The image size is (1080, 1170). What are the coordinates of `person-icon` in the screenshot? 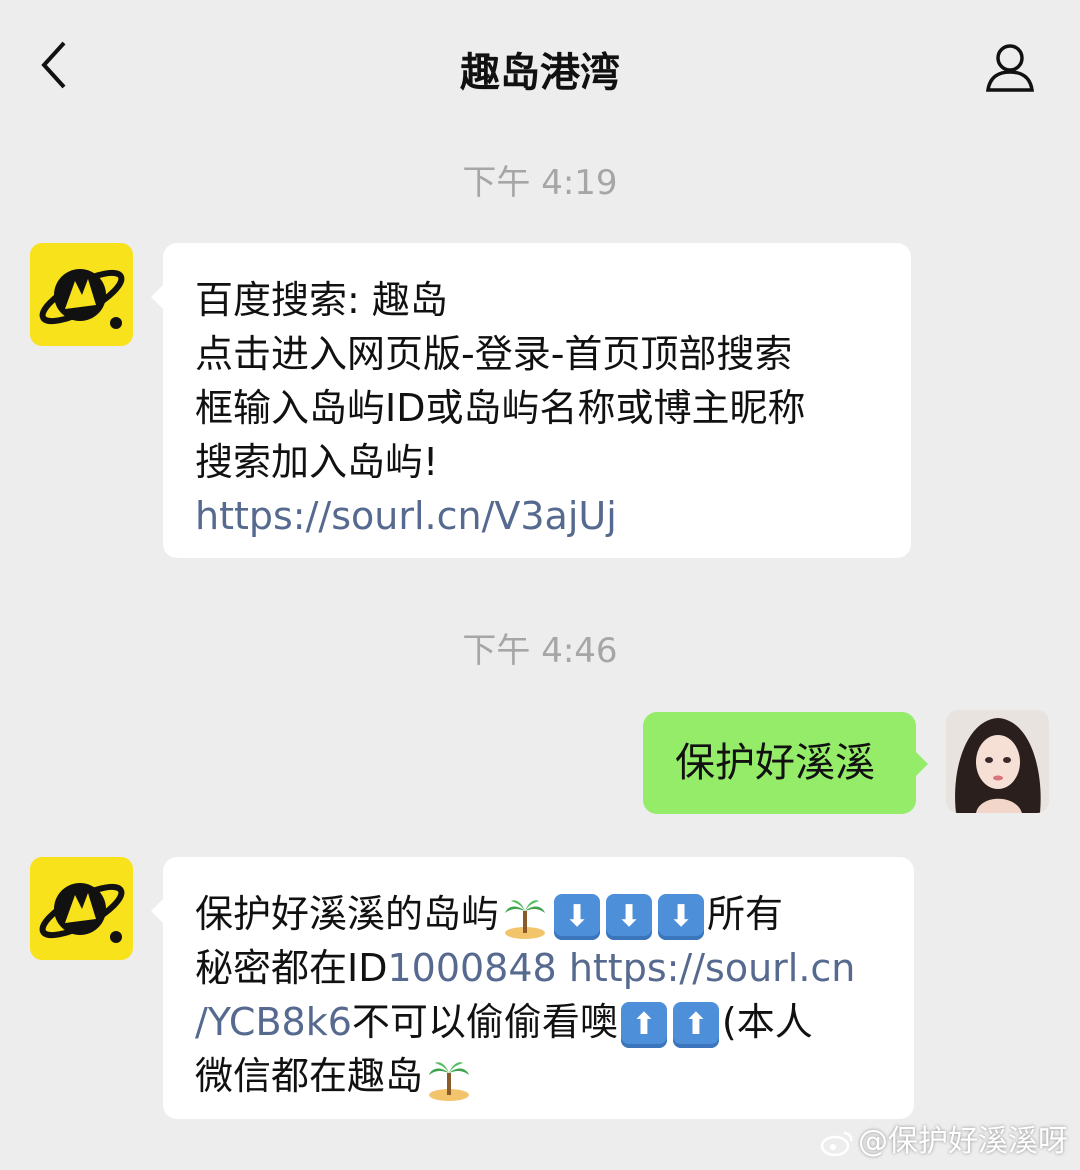 It's located at (1010, 68).